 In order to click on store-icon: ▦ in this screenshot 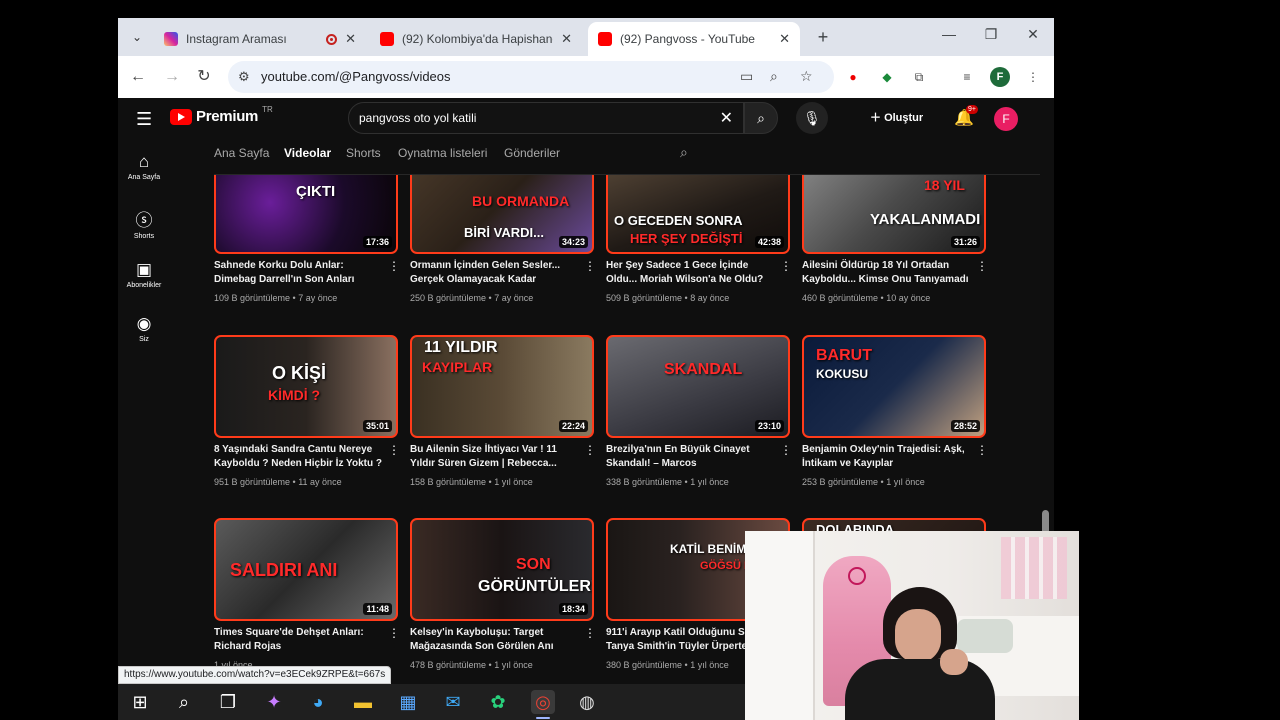, I will do `click(408, 702)`.